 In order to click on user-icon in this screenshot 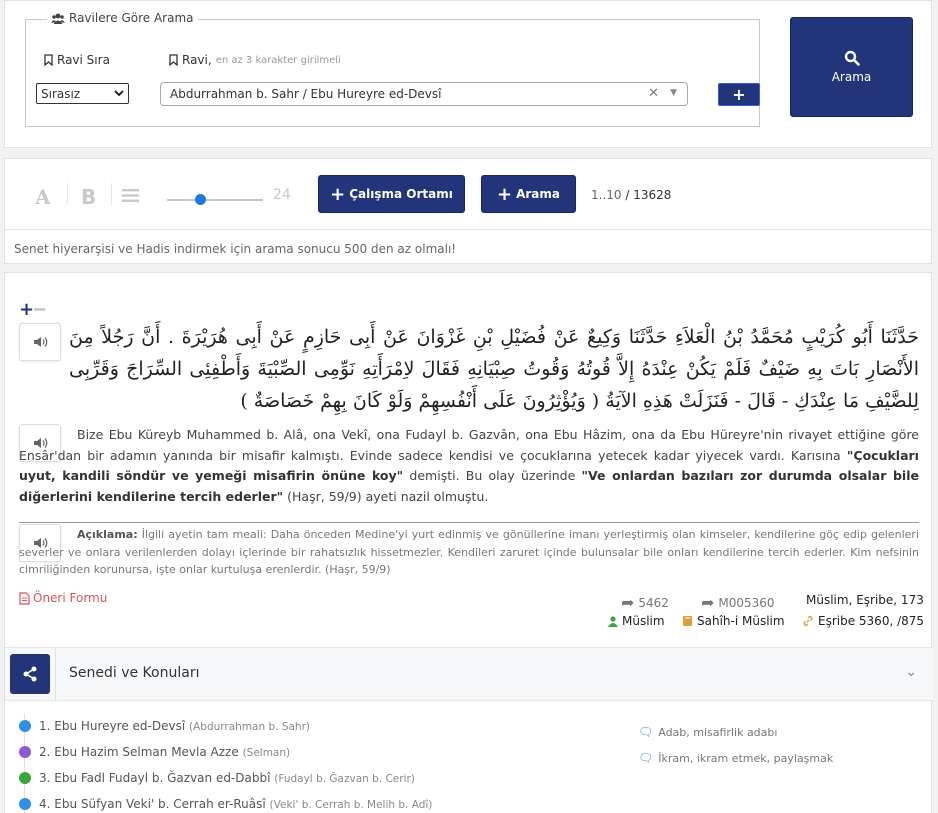, I will do `click(613, 621)`.